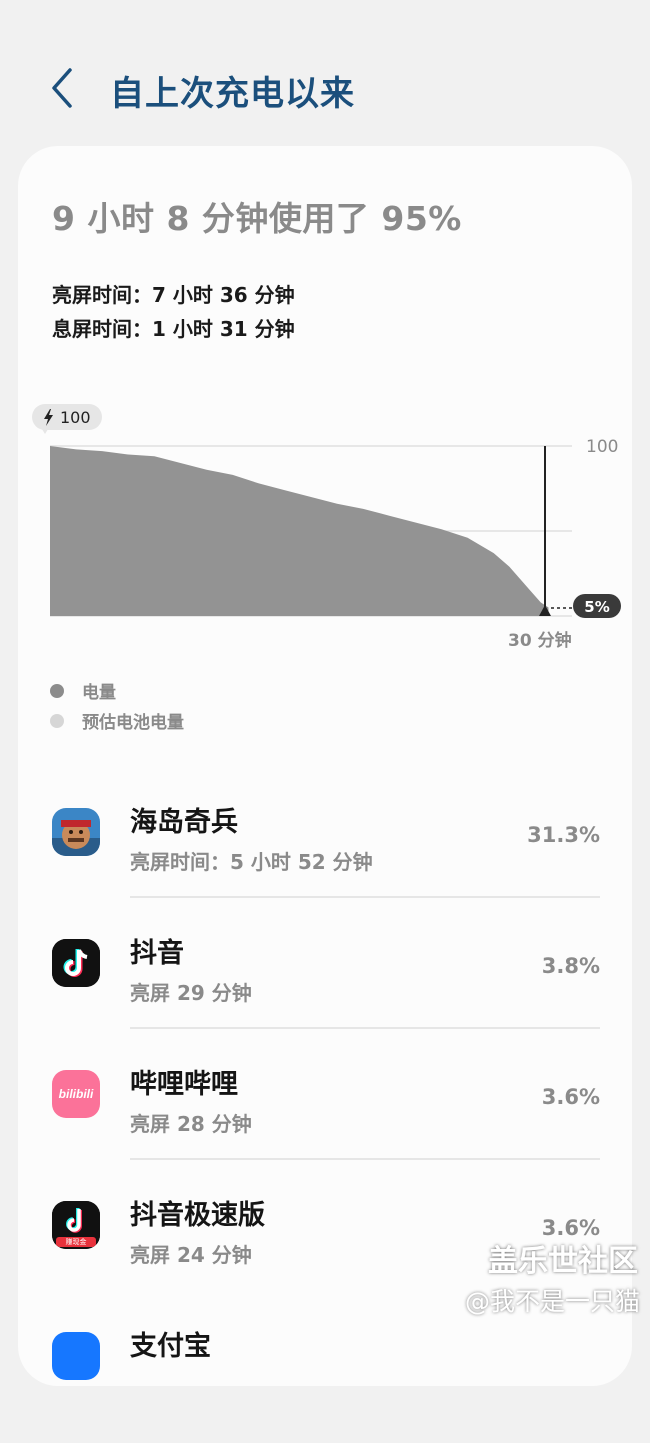 Image resolution: width=650 pixels, height=1443 pixels. Describe the element at coordinates (197, 1215) in the screenshot. I see `app-name: 抖音极速版` at that location.